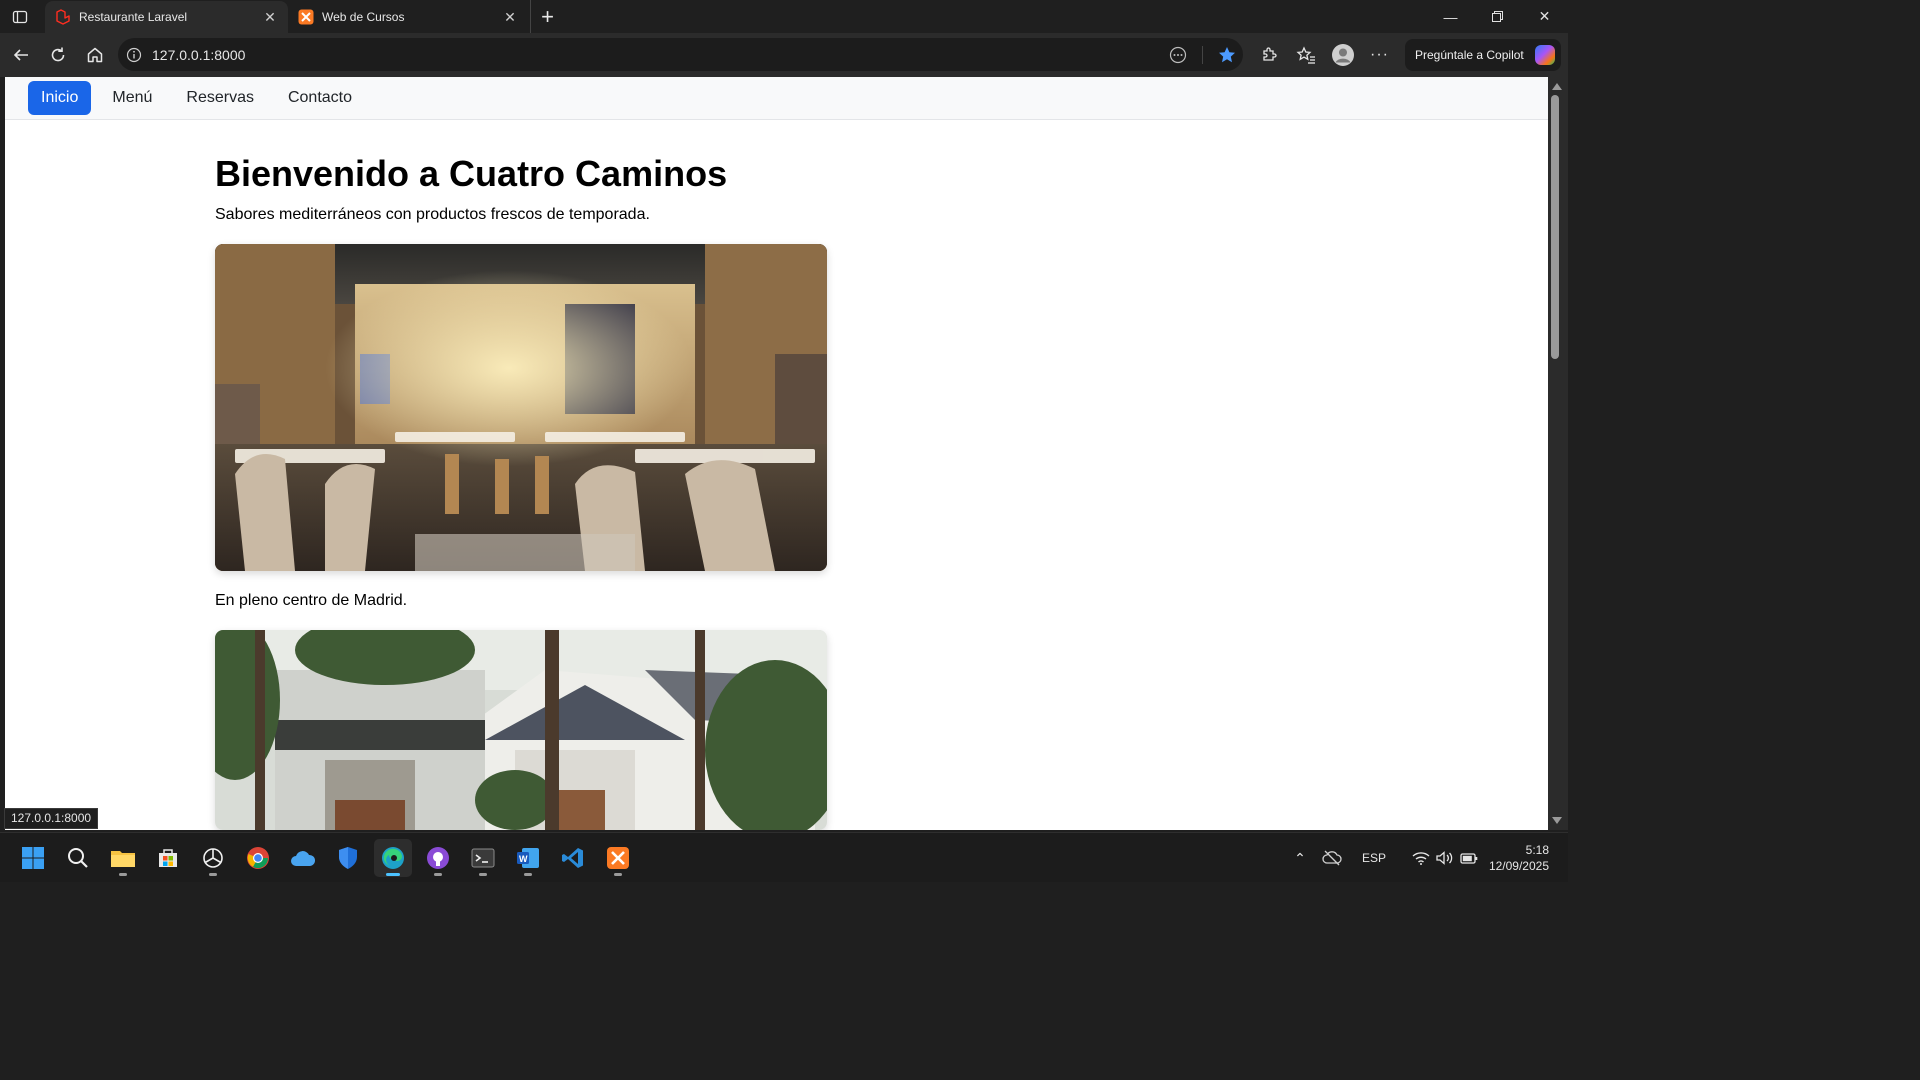 The width and height of the screenshot is (1920, 1080). I want to click on tab-web-de-cursos: Web de Cursos ✕, so click(408, 17).